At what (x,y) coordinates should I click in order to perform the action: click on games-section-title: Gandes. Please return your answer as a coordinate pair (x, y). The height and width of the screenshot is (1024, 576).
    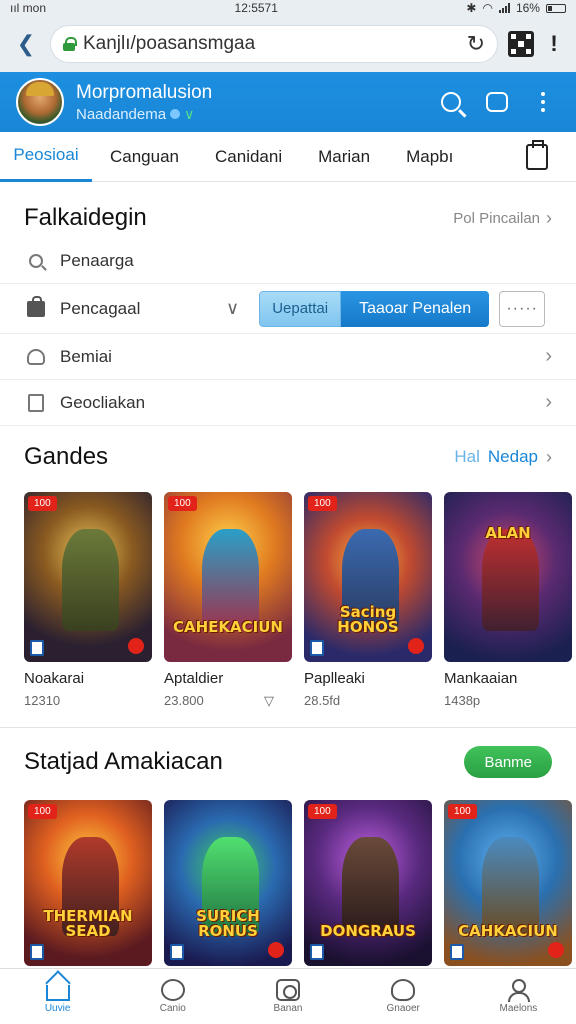
    Looking at the image, I should click on (66, 456).